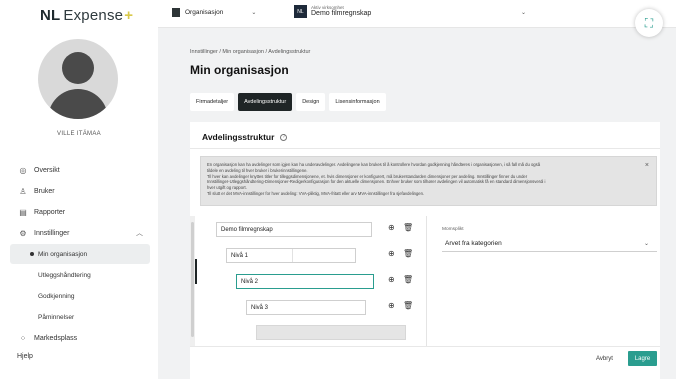 The height and width of the screenshot is (379, 676). Describe the element at coordinates (425, 148) in the screenshot. I see `divider` at that location.